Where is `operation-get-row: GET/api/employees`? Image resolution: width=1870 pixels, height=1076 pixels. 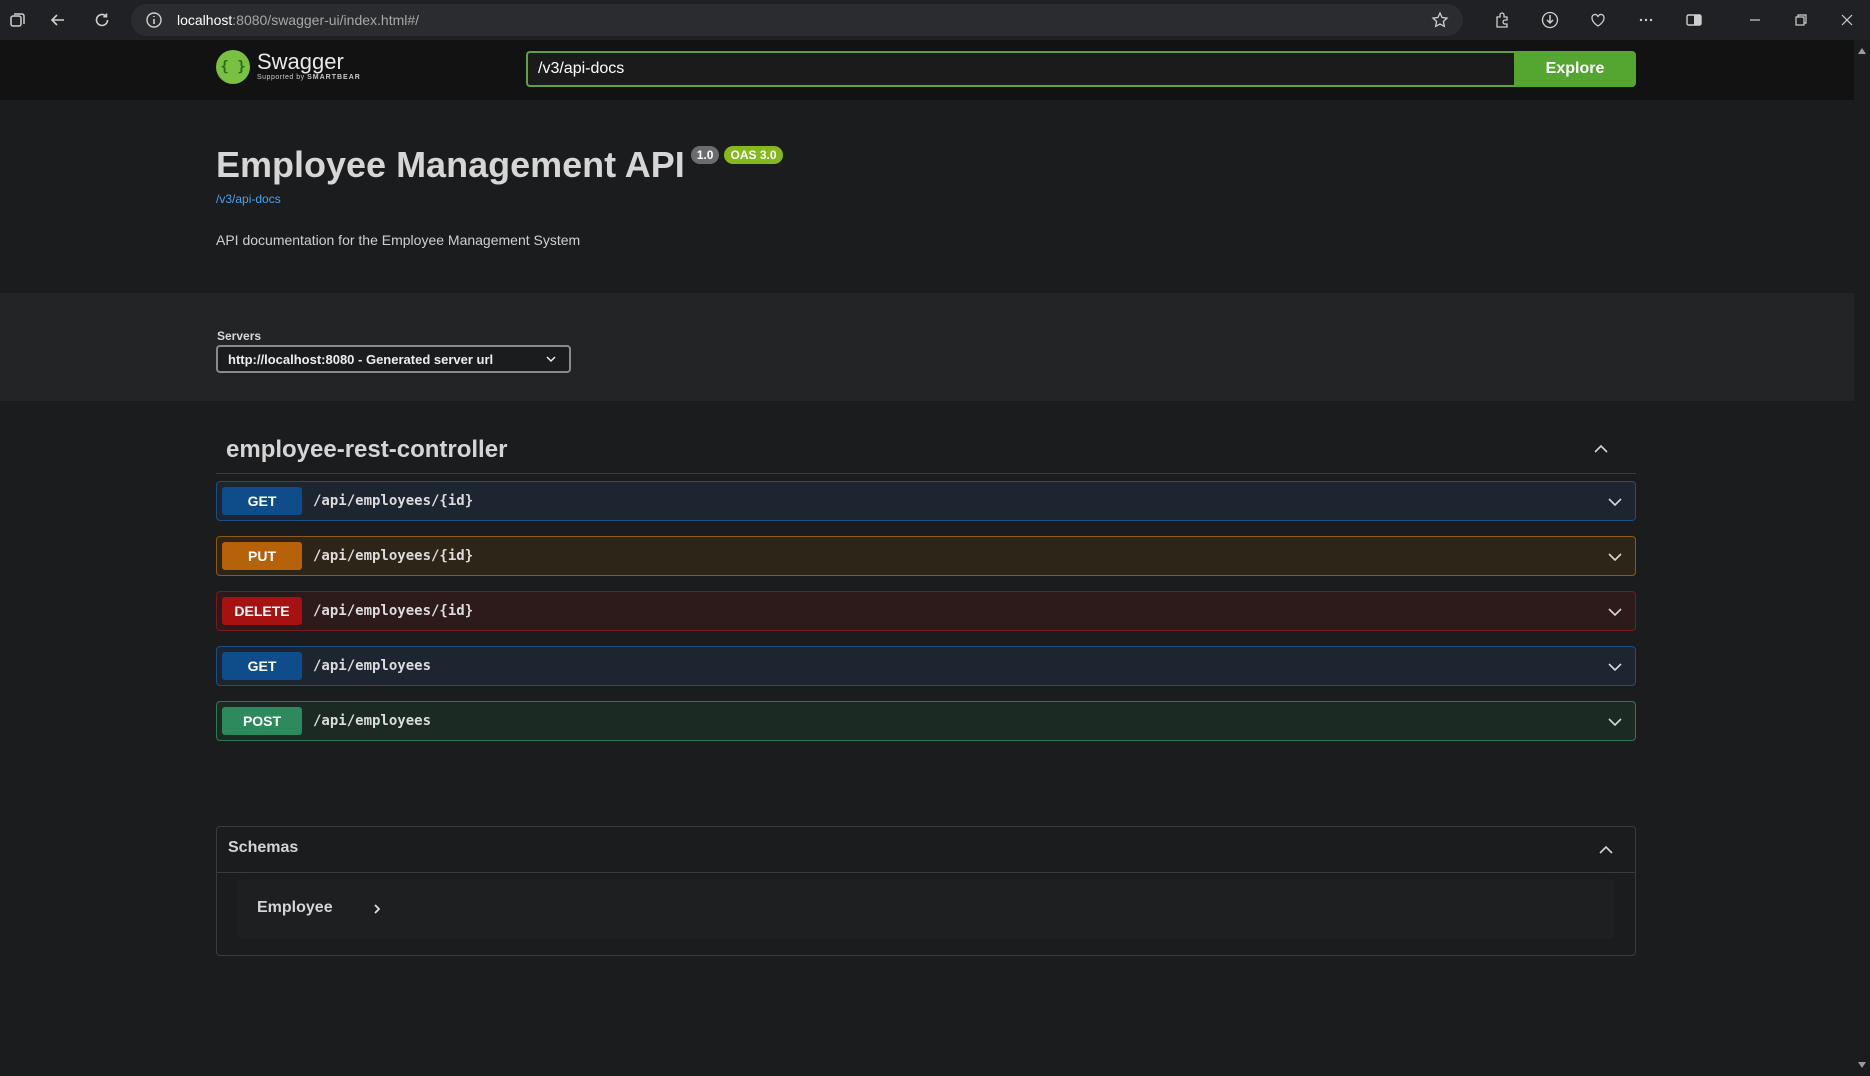
operation-get-row: GET/api/employees is located at coordinates (926, 666).